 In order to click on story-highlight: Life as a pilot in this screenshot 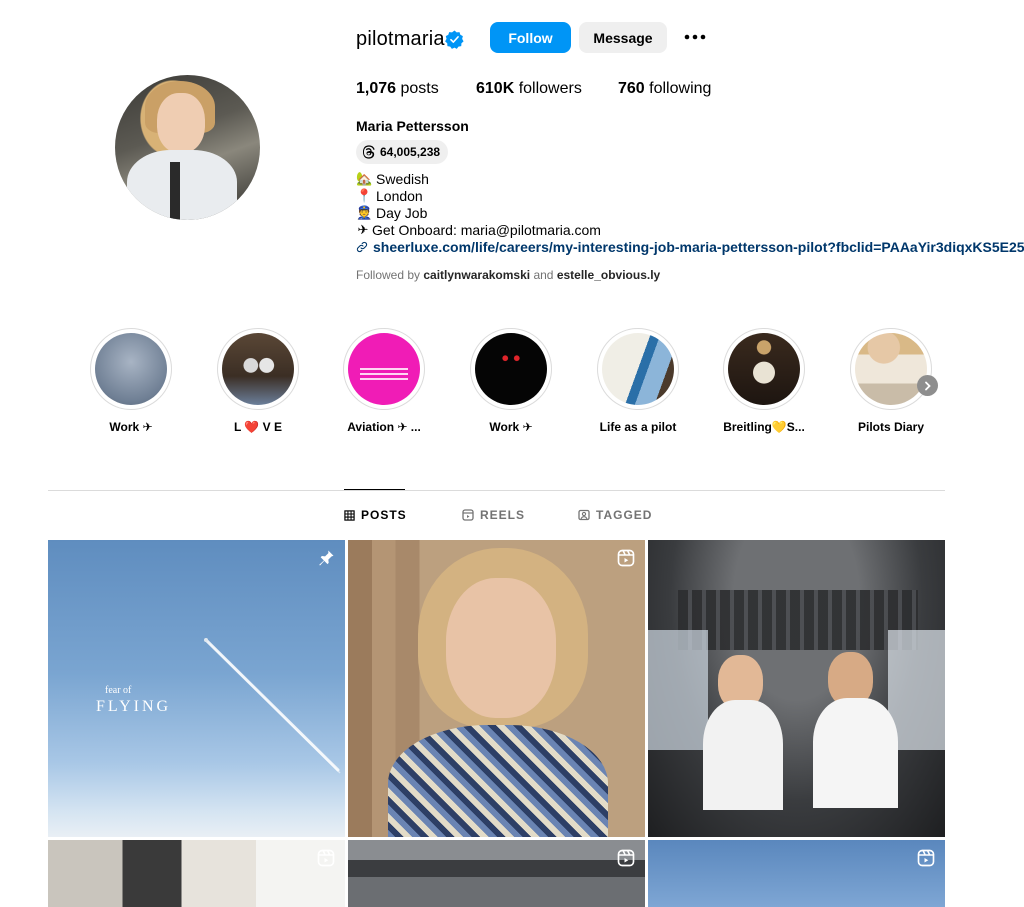, I will do `click(638, 381)`.